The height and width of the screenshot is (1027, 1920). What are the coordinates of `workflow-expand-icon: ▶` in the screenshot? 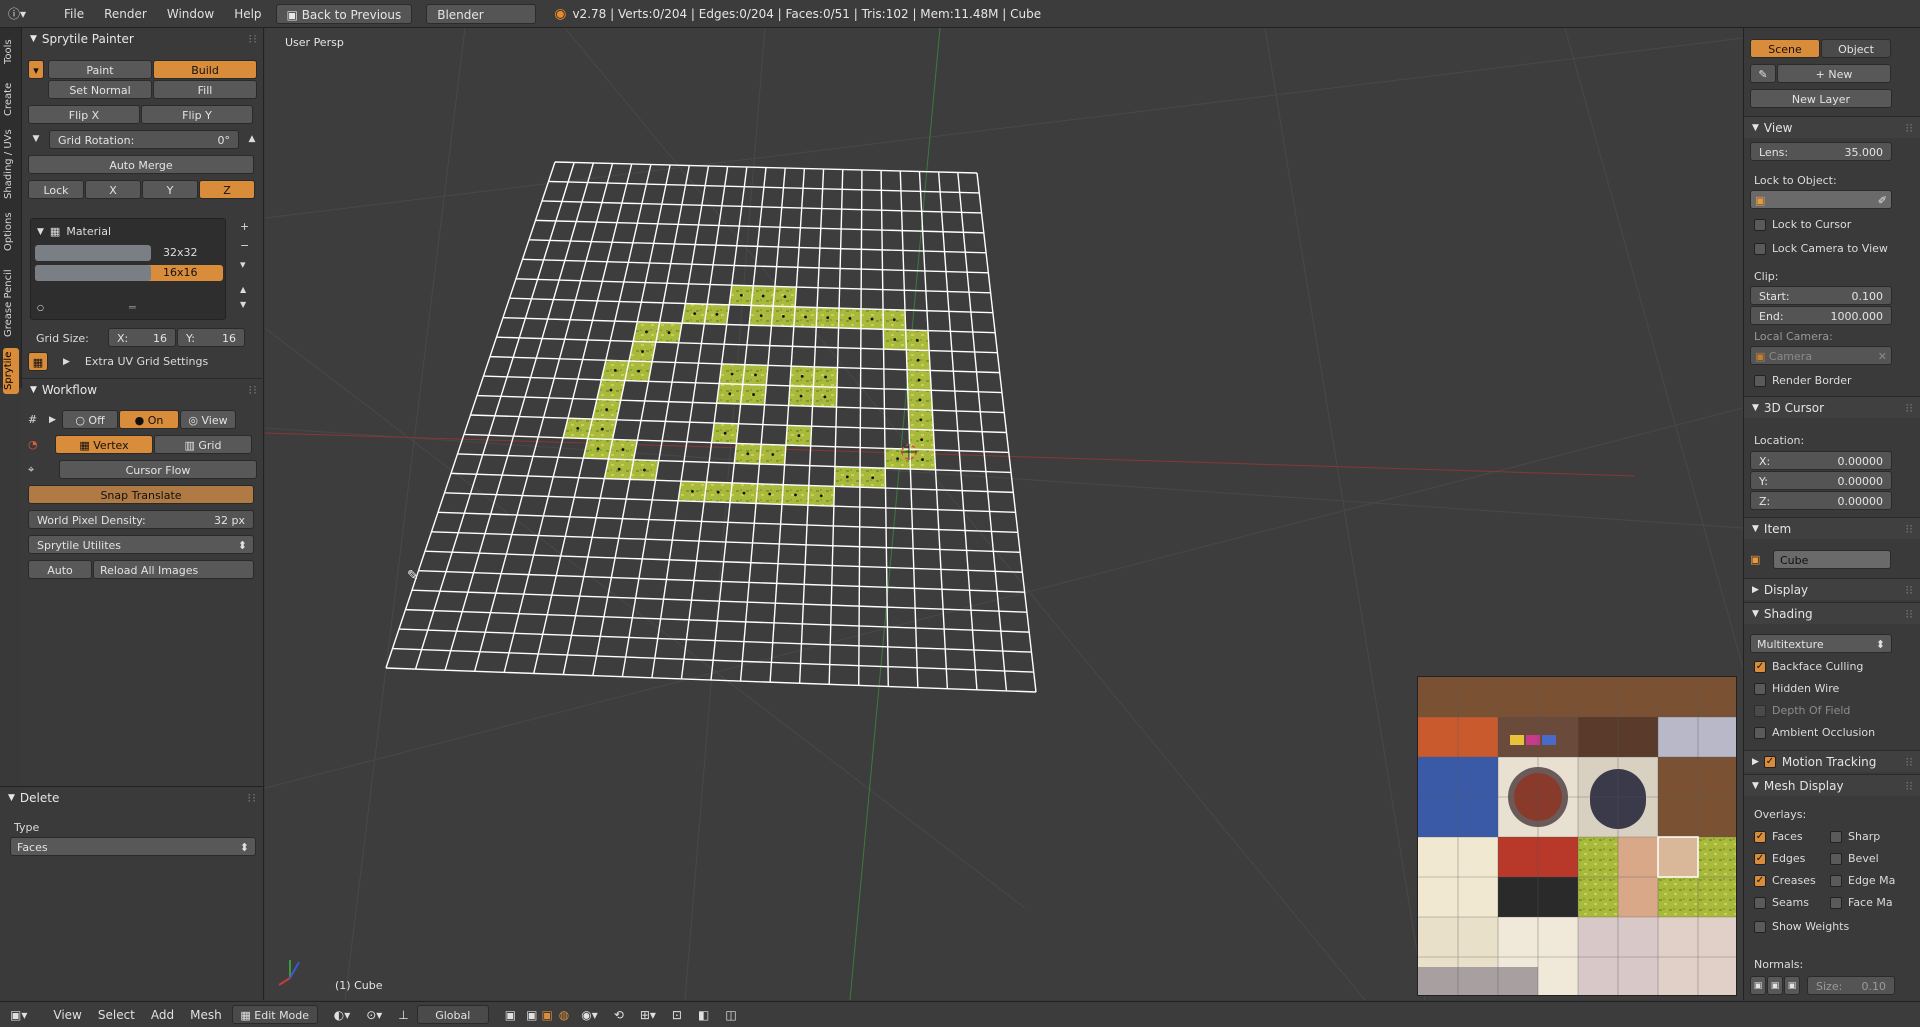 It's located at (55, 420).